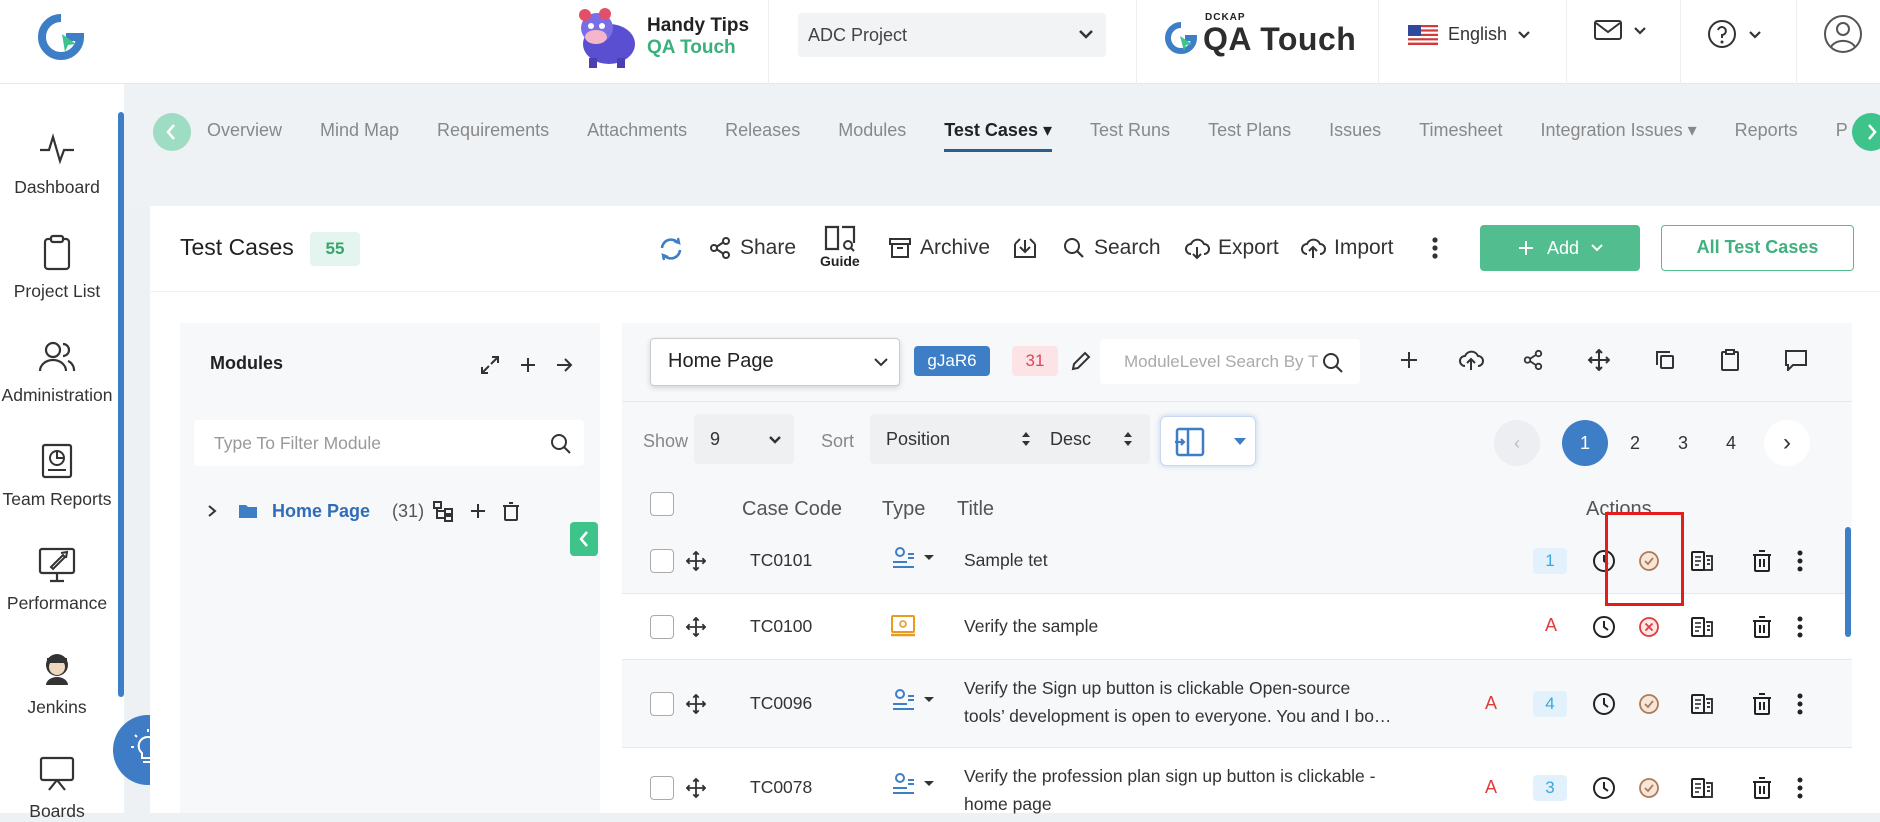  Describe the element at coordinates (57, 163) in the screenshot. I see `sidebar-item-dashboard: Dashboard` at that location.